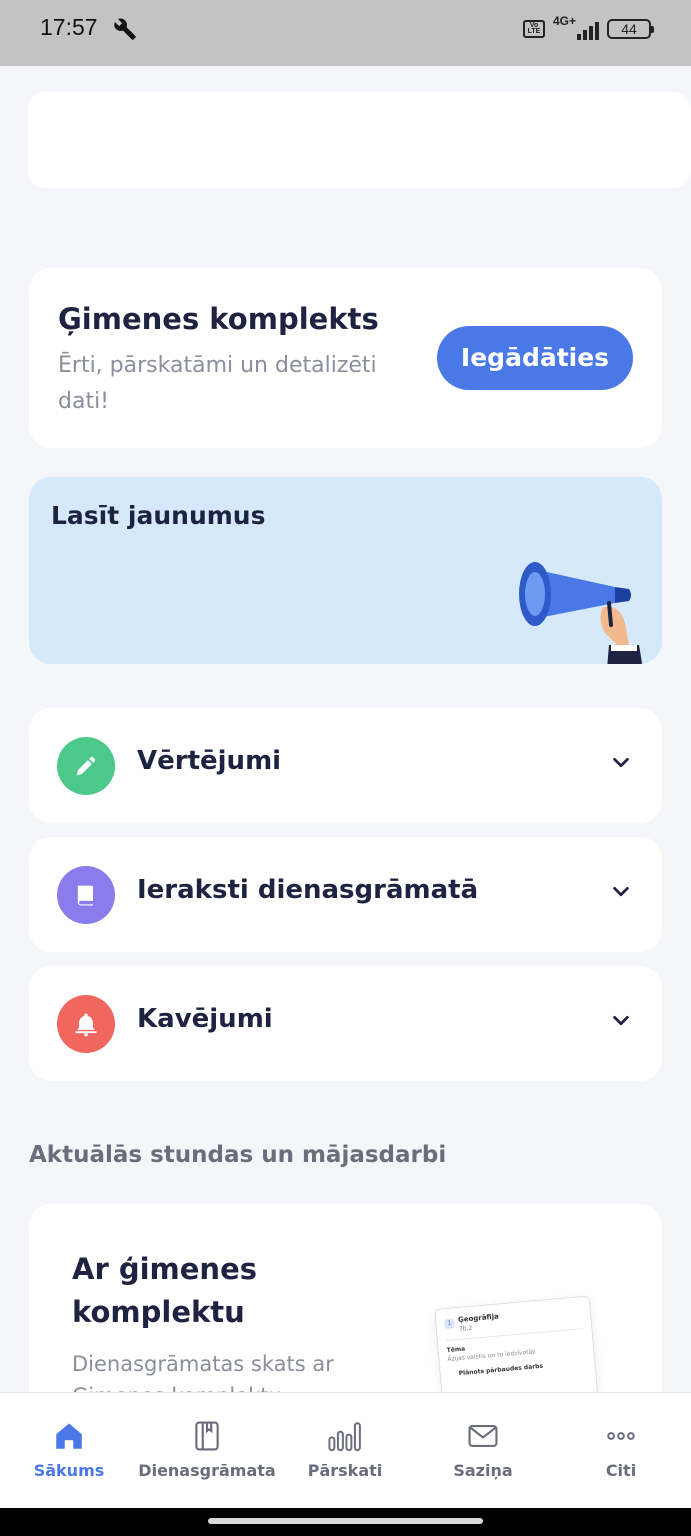  What do you see at coordinates (209, 761) in the screenshot?
I see `grades-label: Vērtējumi` at bounding box center [209, 761].